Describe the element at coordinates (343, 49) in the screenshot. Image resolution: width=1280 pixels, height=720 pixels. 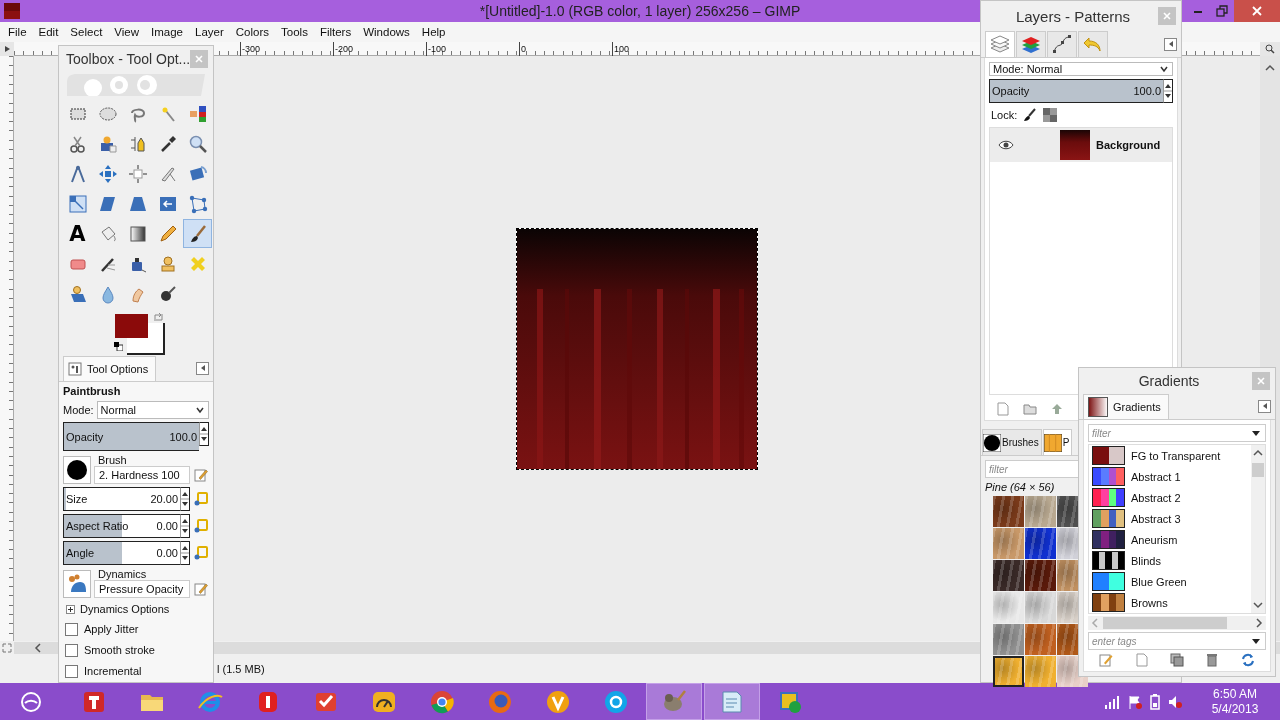
I see `ruler-label: -200` at that location.